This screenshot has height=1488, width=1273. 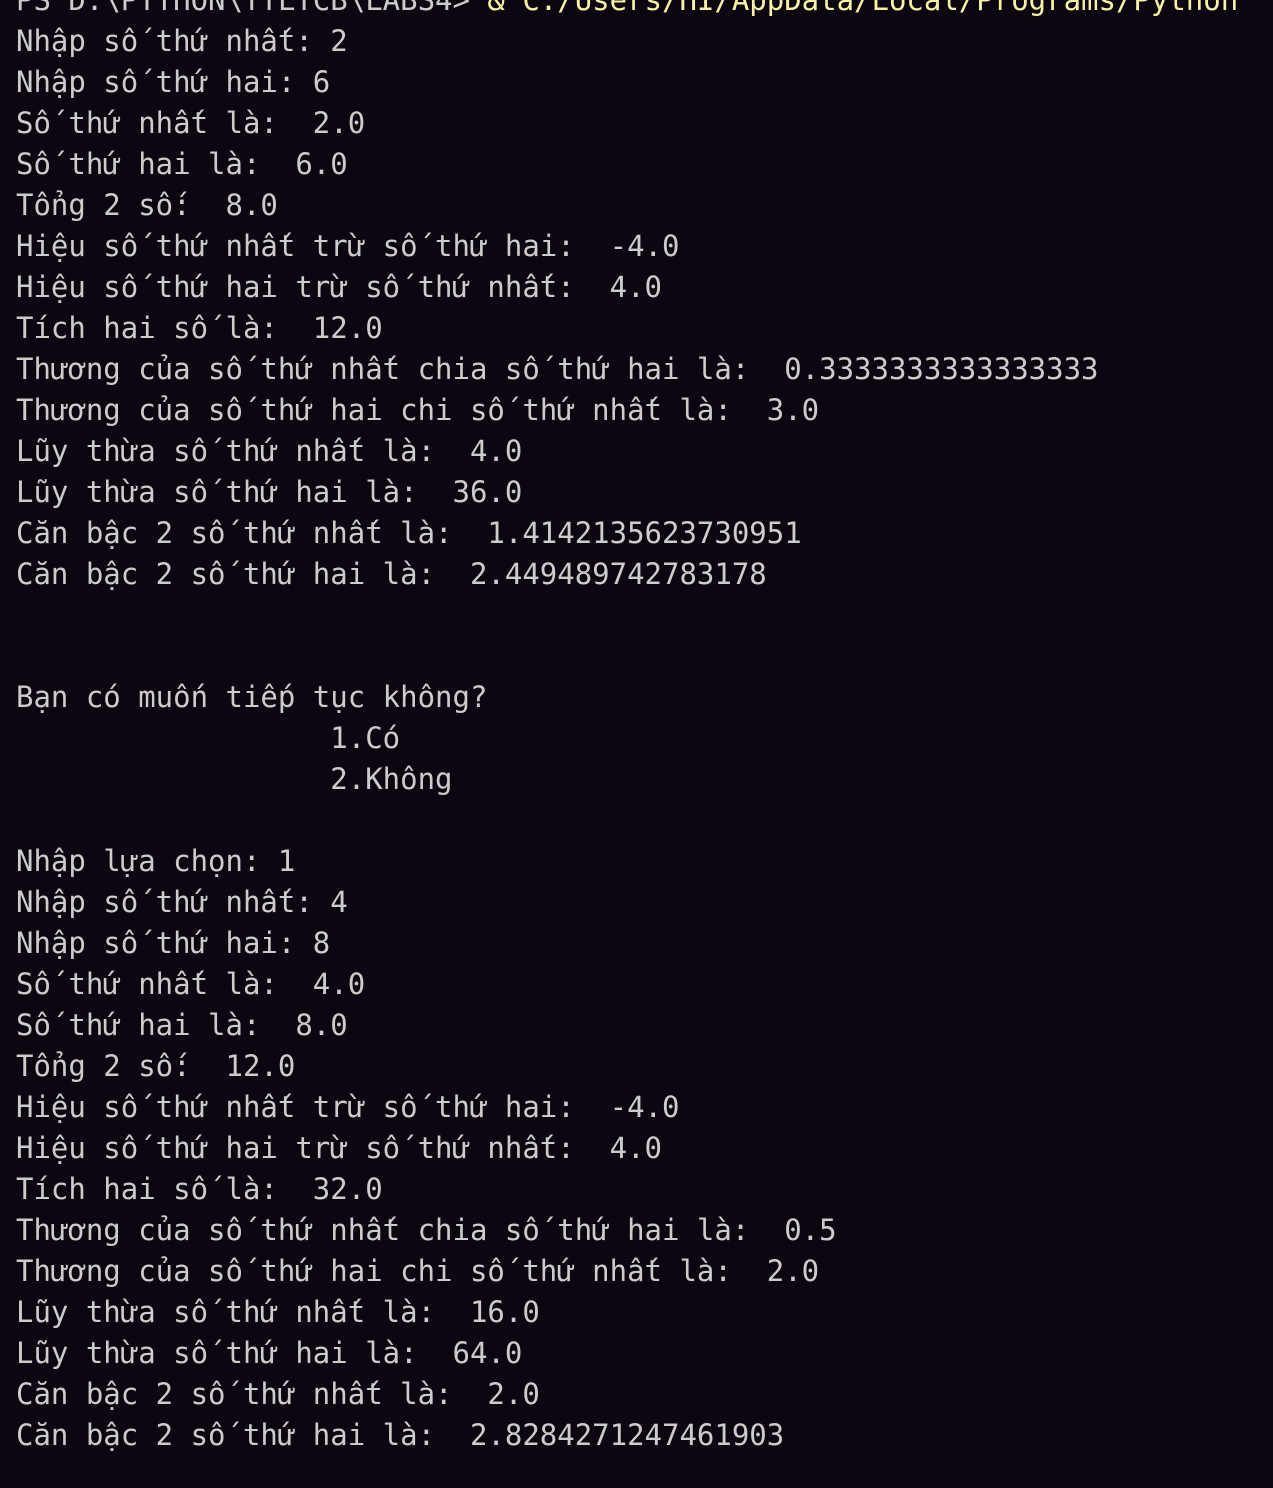 I want to click on output-line: Căn bậc 2 số thứ nhất là: 2.0, so click(x=278, y=1394).